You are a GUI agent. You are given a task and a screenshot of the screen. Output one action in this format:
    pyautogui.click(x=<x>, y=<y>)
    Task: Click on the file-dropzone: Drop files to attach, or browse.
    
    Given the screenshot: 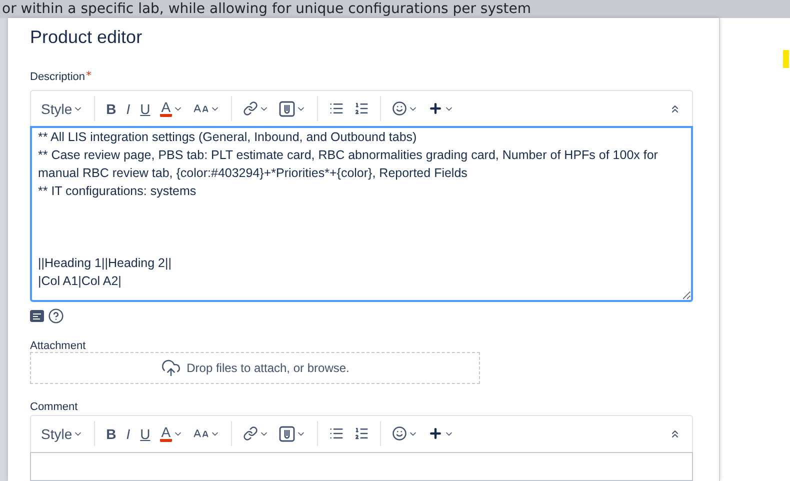 What is the action you would take?
    pyautogui.click(x=255, y=368)
    